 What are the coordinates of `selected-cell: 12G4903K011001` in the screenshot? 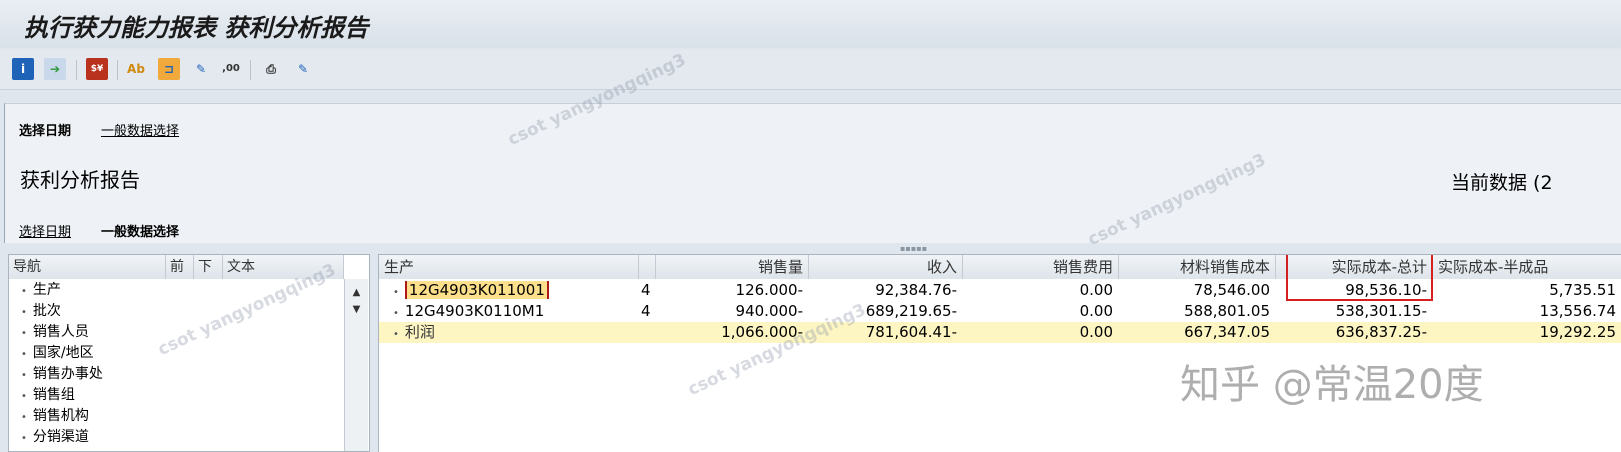 It's located at (476, 290).